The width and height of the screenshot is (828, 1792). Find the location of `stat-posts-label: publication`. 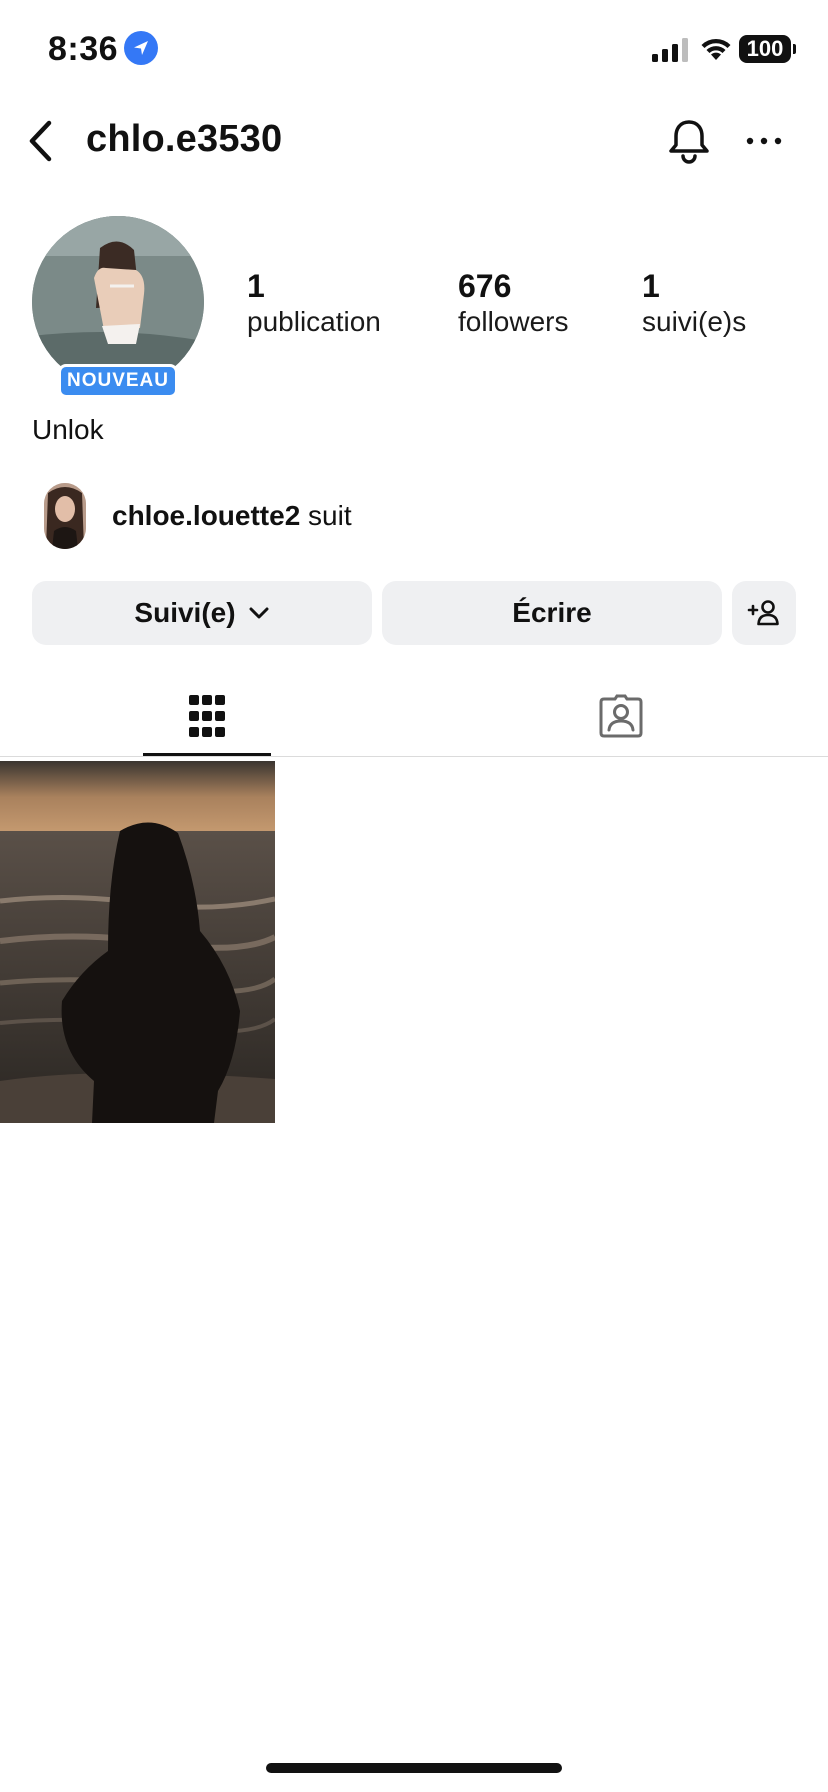

stat-posts-label: publication is located at coordinates (314, 321).